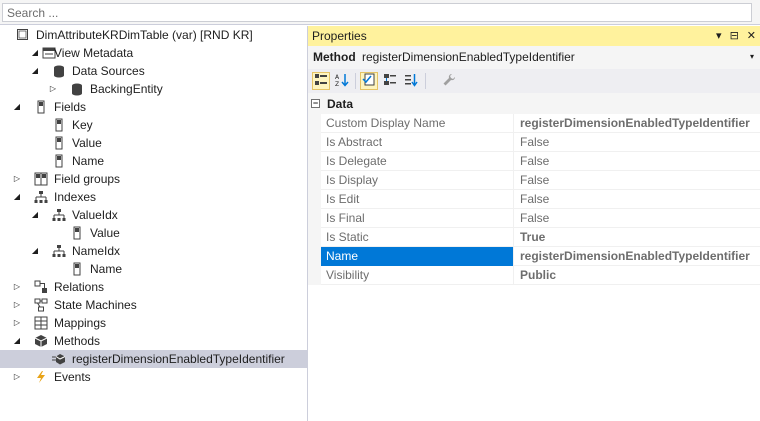  What do you see at coordinates (637, 275) in the screenshot?
I see `property-value: Public` at bounding box center [637, 275].